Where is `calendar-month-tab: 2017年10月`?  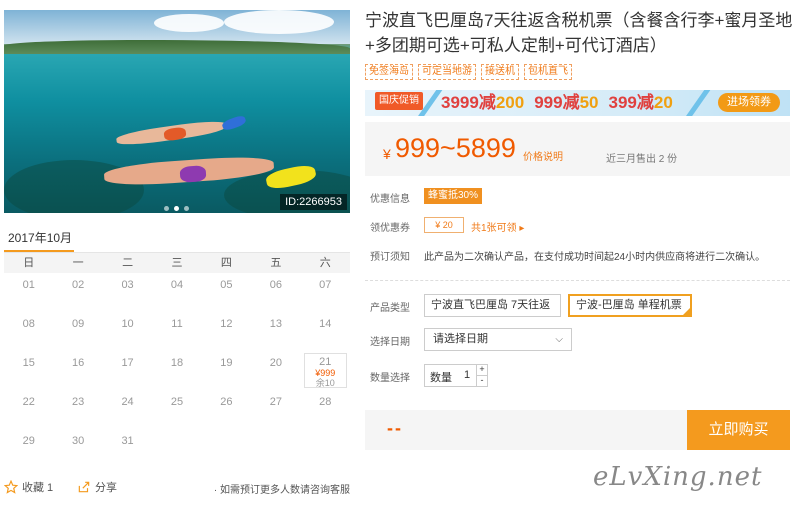 calendar-month-tab: 2017年10月 is located at coordinates (39, 240).